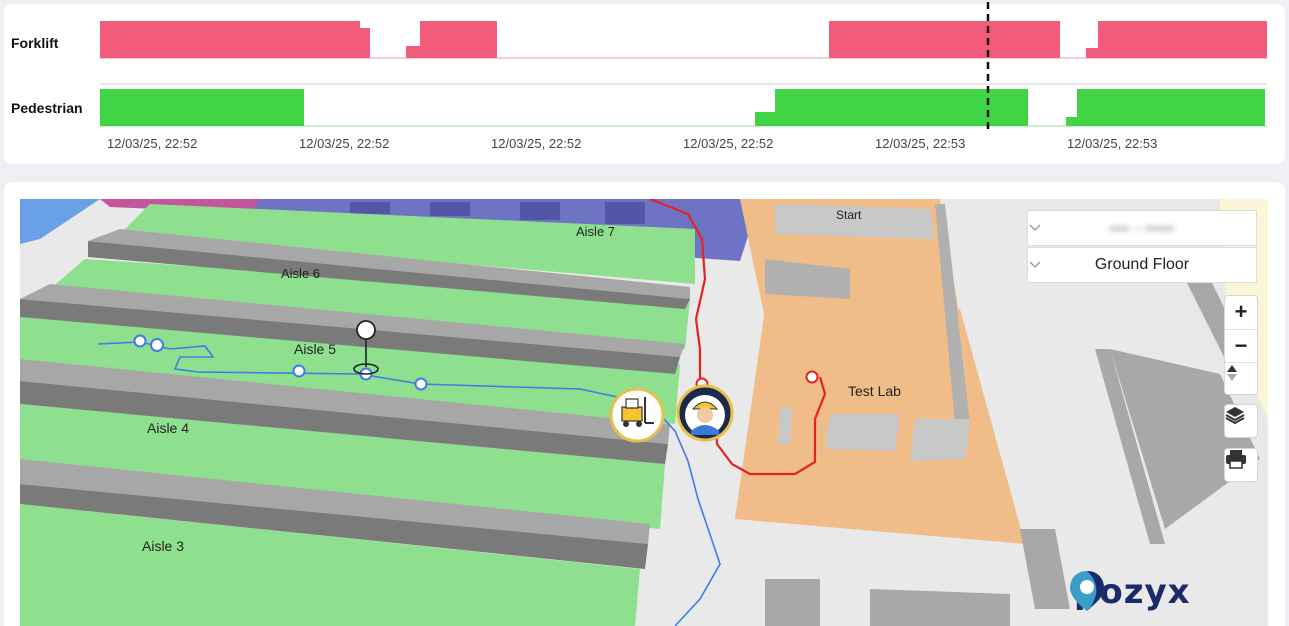 The height and width of the screenshot is (626, 1289). I want to click on zoom-controls: + −, so click(1241, 345).